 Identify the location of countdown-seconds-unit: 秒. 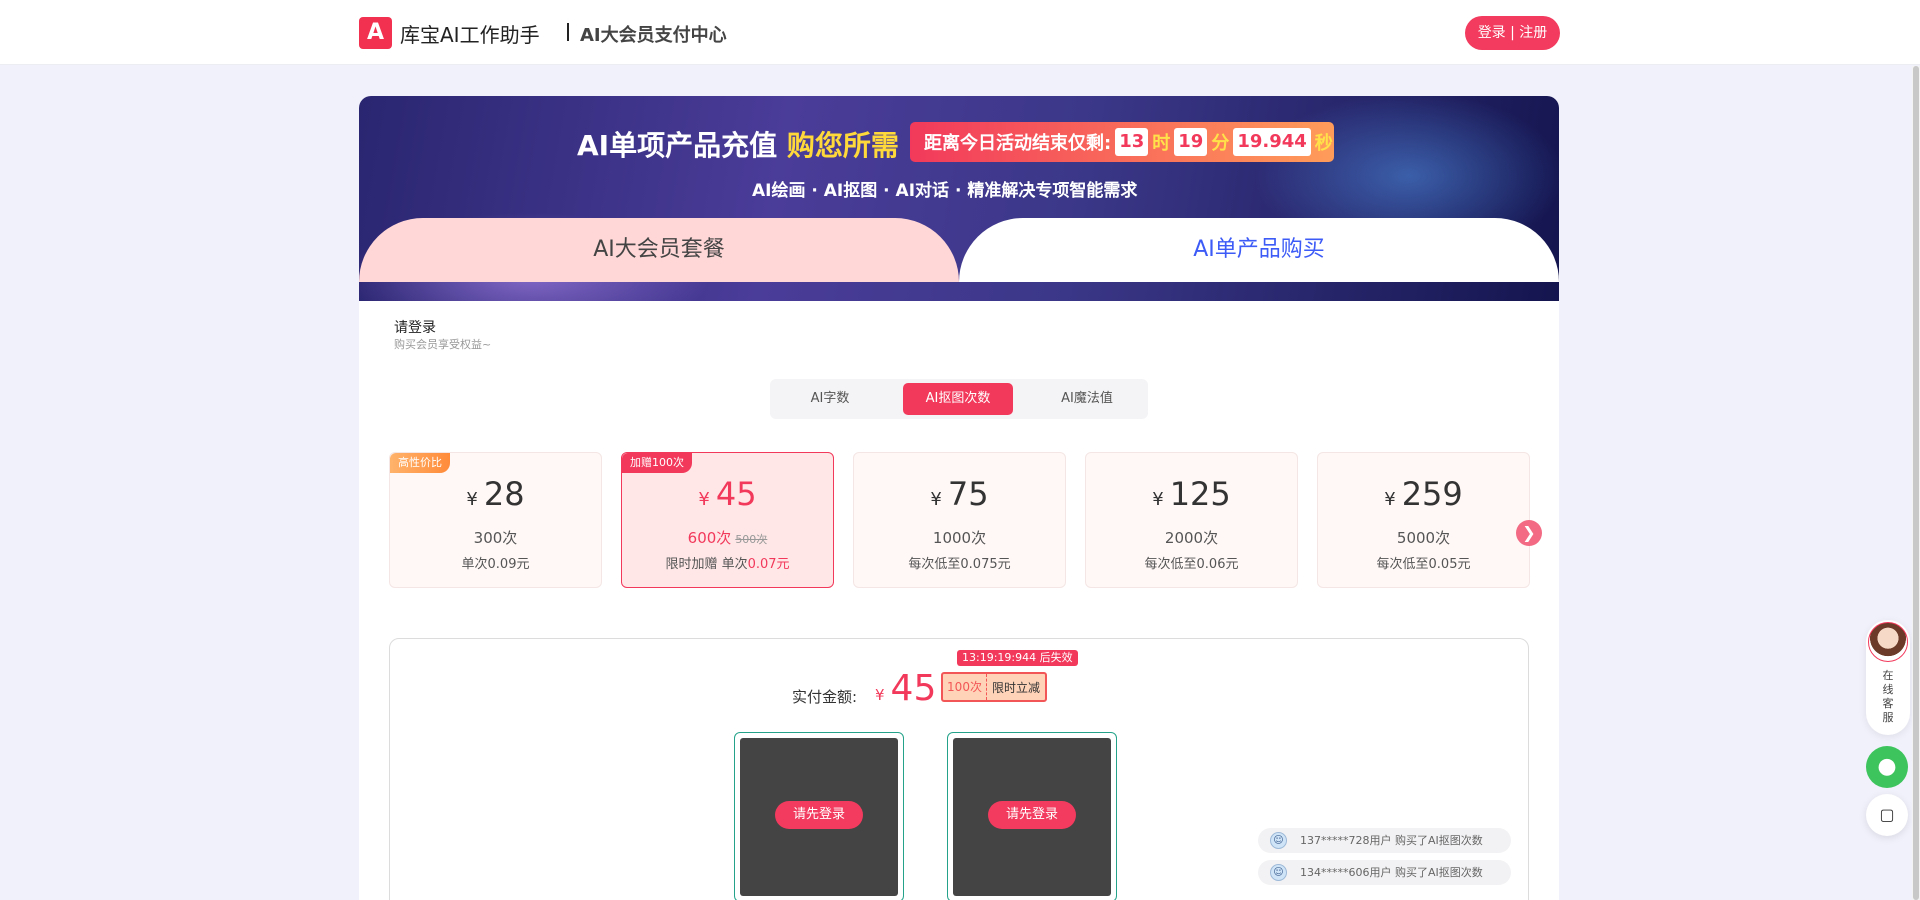
(1323, 143).